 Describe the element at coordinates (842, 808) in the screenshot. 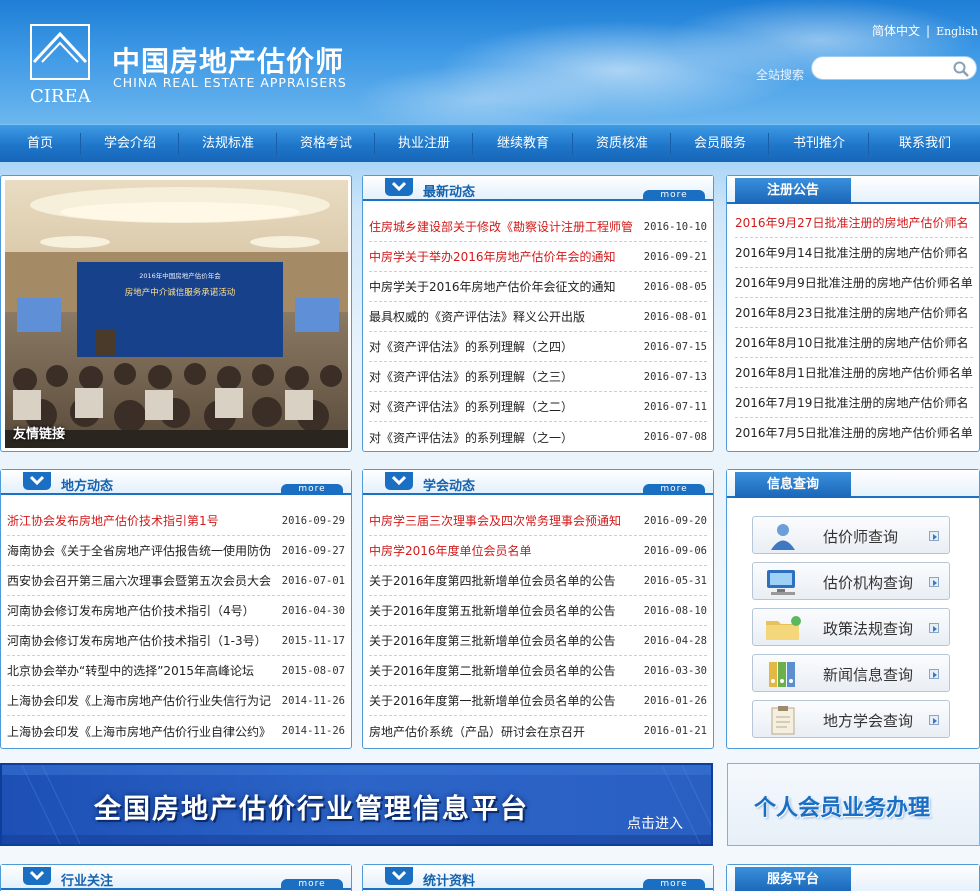

I see `banner-side-title: 个人会员业务办理` at that location.